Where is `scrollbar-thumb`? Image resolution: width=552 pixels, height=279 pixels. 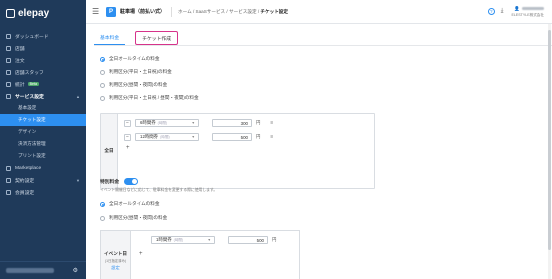 scrollbar-thumb is located at coordinates (549, 140).